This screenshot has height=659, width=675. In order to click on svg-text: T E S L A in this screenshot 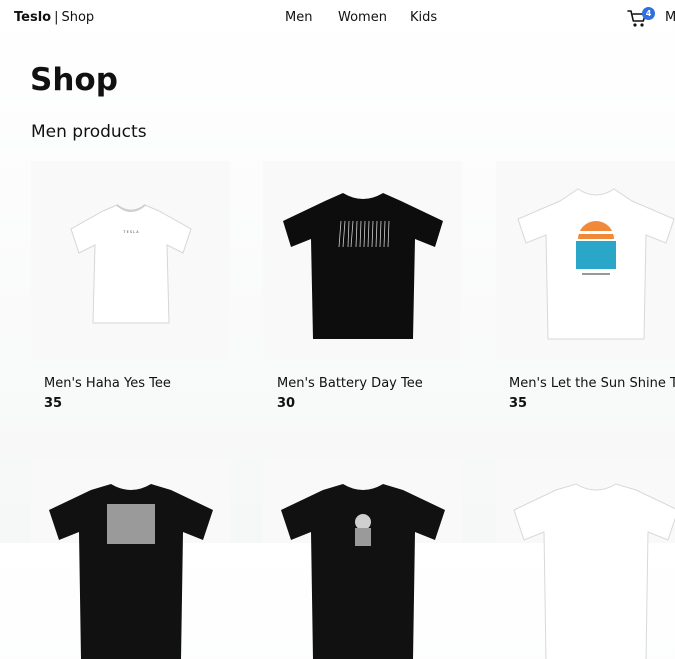, I will do `click(130, 232)`.